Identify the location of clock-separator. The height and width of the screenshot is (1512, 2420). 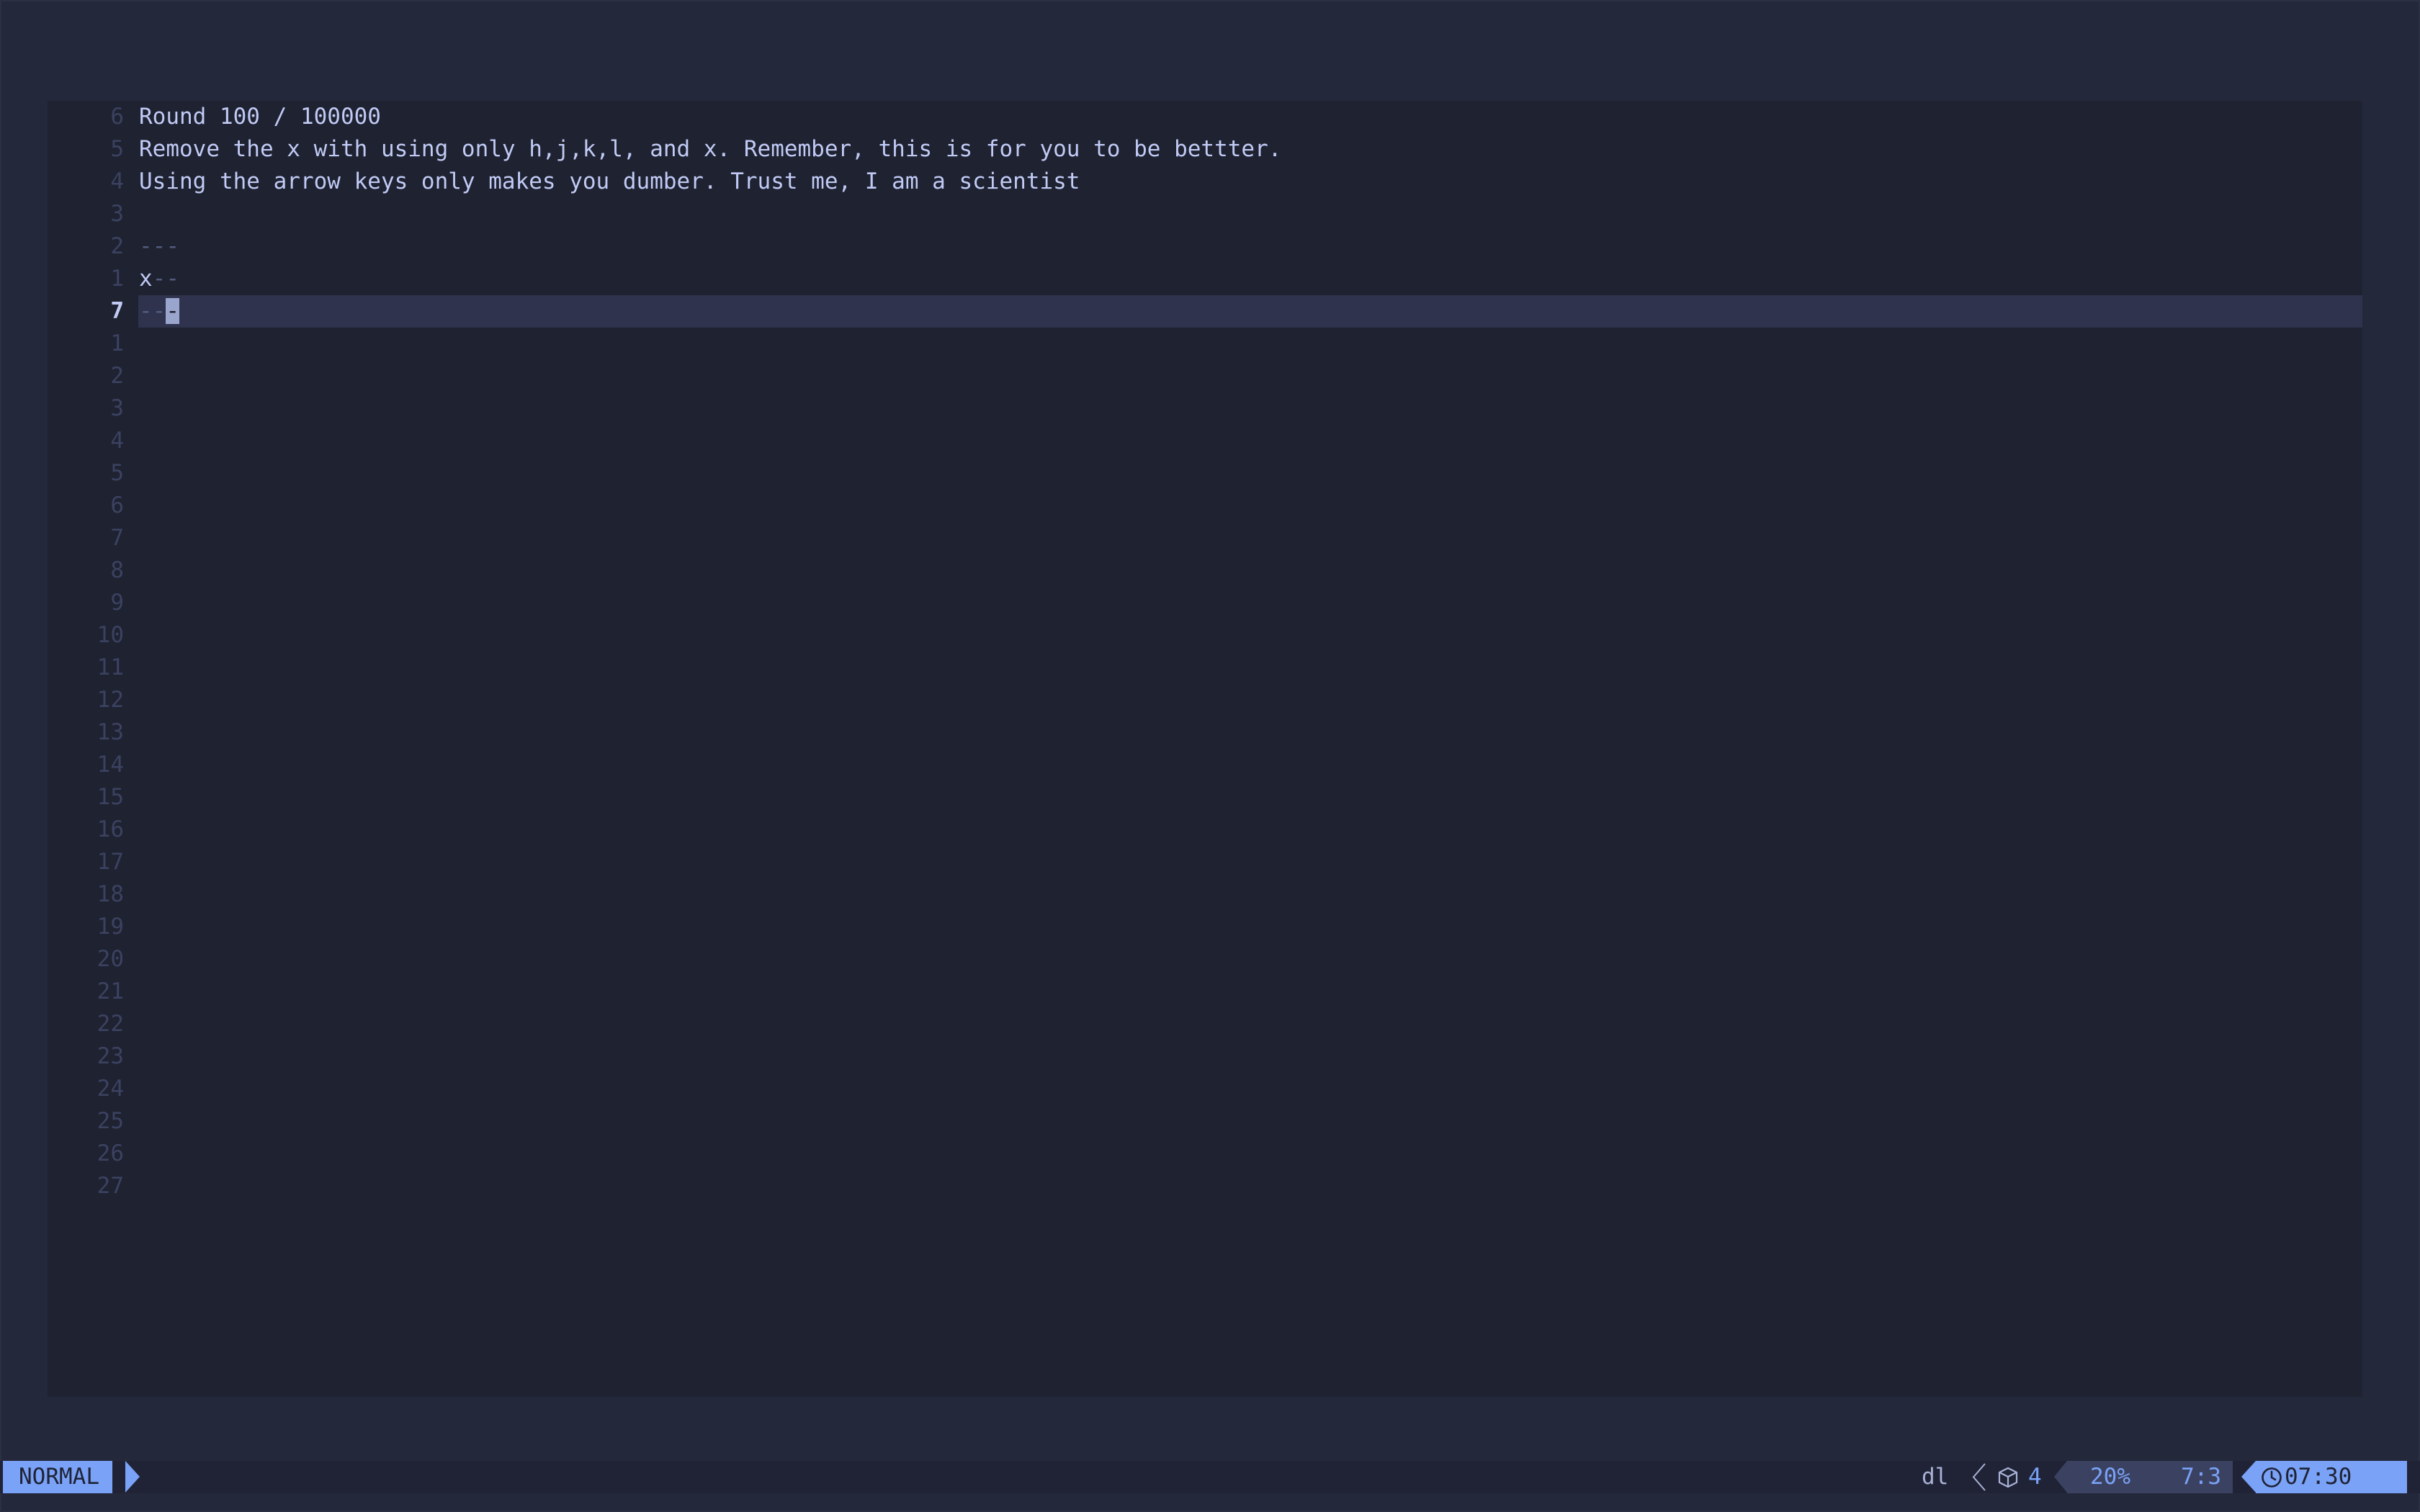
(2248, 1477).